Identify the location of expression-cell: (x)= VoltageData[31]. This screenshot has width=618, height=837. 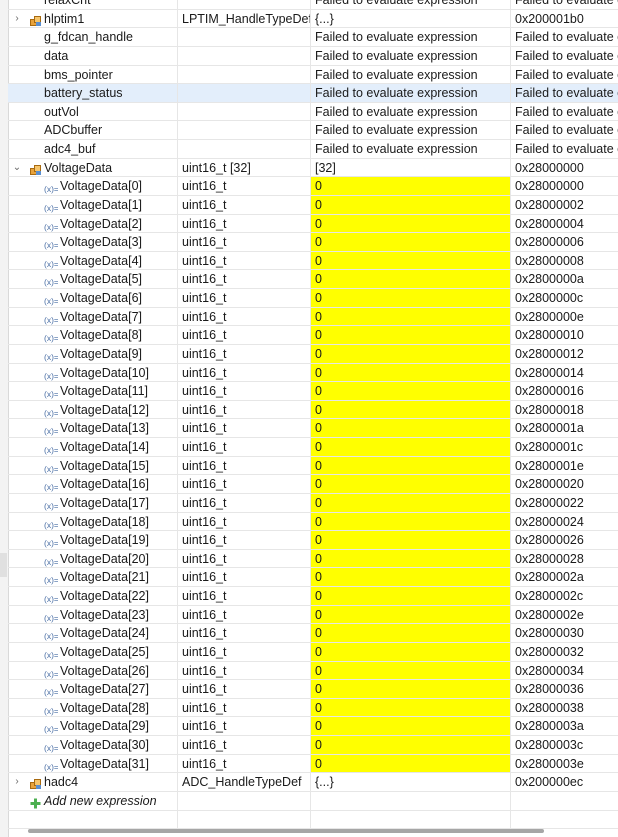
(93, 763).